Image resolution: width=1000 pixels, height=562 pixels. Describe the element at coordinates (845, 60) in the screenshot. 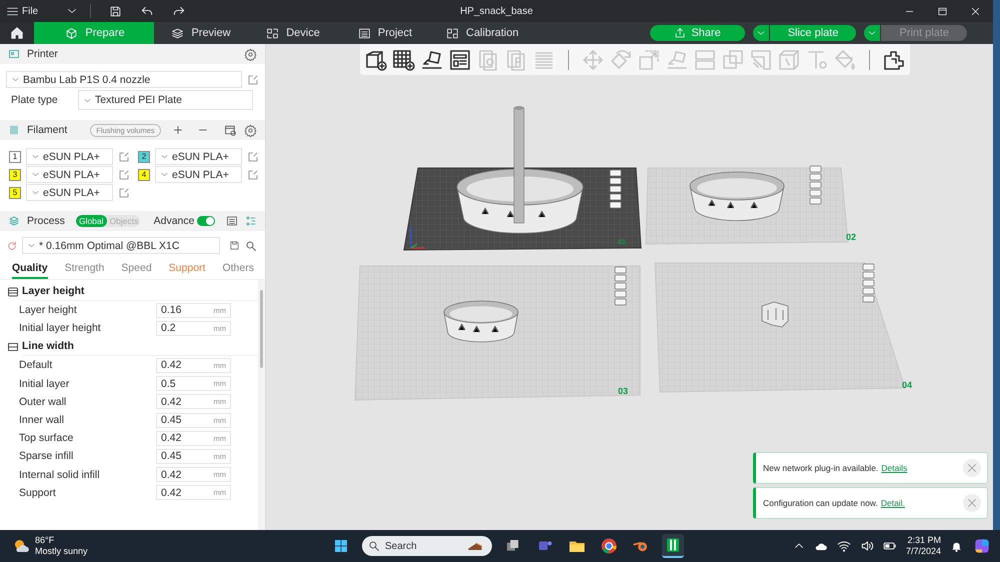

I see `paint-bucket-icon` at that location.